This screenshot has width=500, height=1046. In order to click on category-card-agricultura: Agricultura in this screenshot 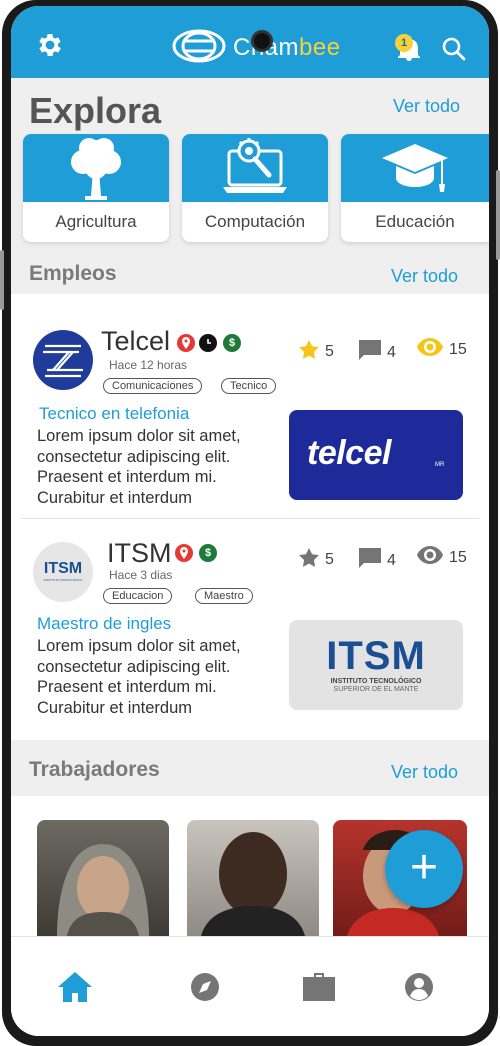, I will do `click(96, 188)`.